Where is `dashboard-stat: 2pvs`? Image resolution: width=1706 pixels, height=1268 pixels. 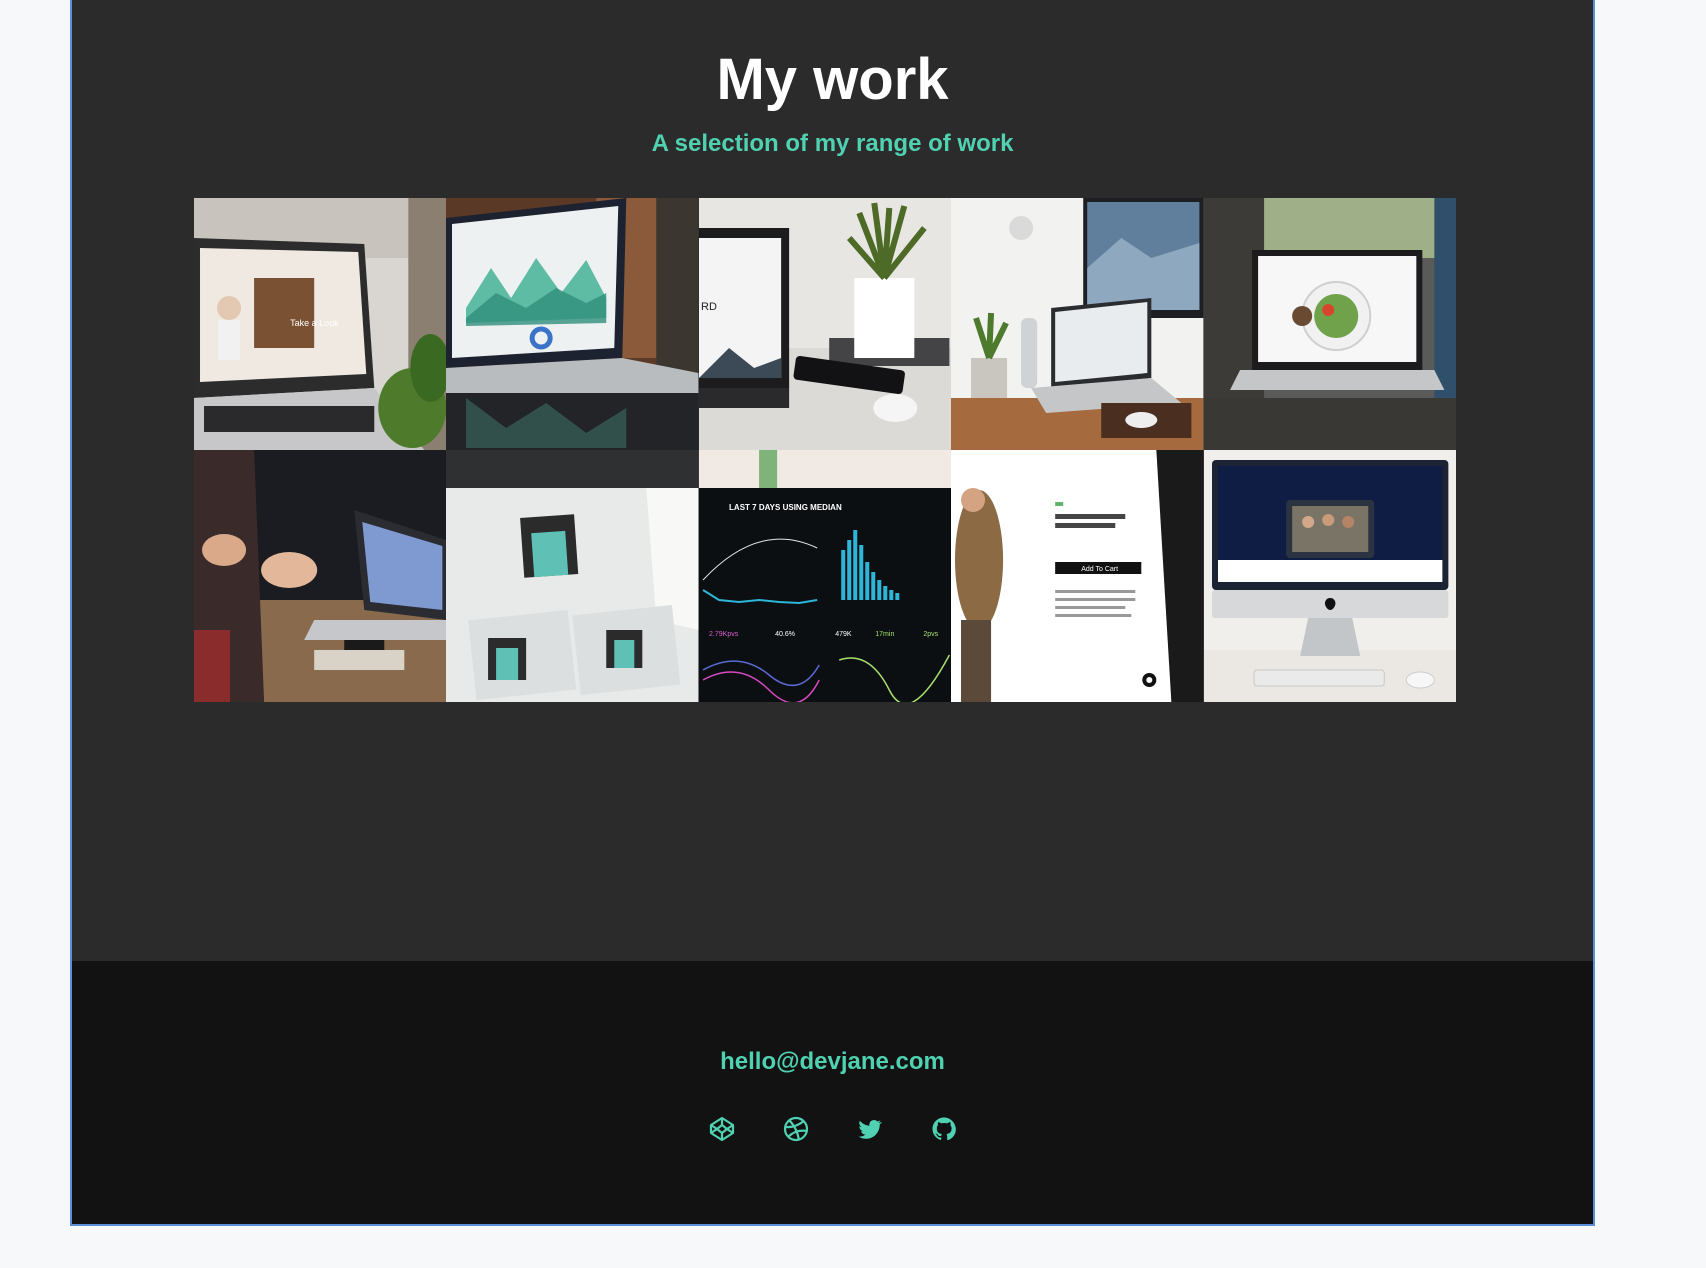 dashboard-stat: 2pvs is located at coordinates (930, 634).